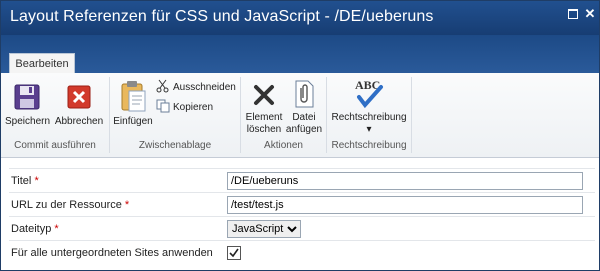 The width and height of the screenshot is (600, 271). I want to click on checkmark-icon, so click(234, 253).